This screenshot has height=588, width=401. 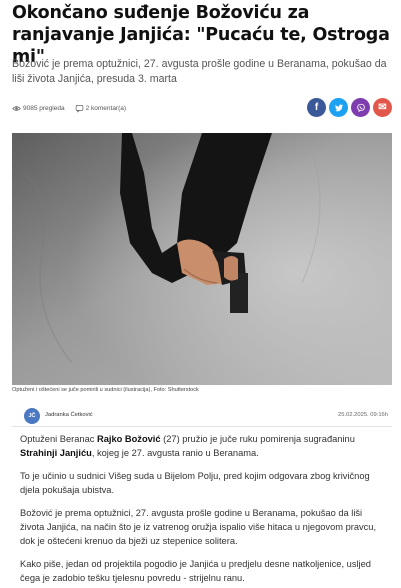 I want to click on views-count: 9085 pregleda, so click(x=44, y=108).